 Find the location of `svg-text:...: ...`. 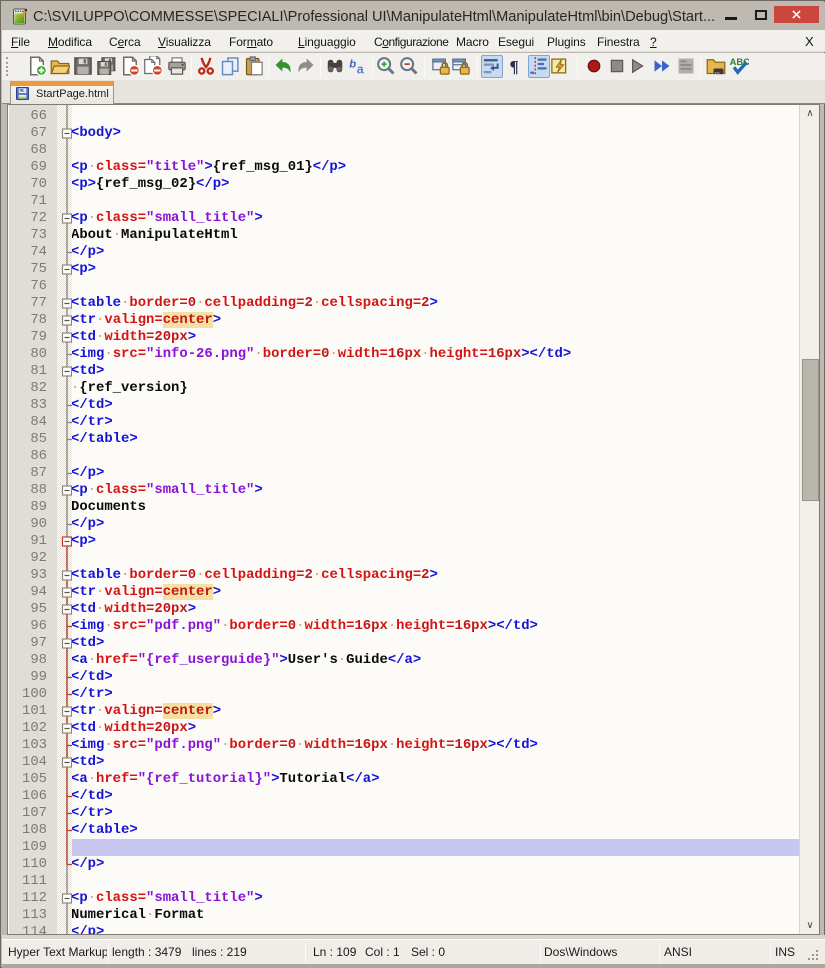

svg-text:...: ... is located at coordinates (717, 72).